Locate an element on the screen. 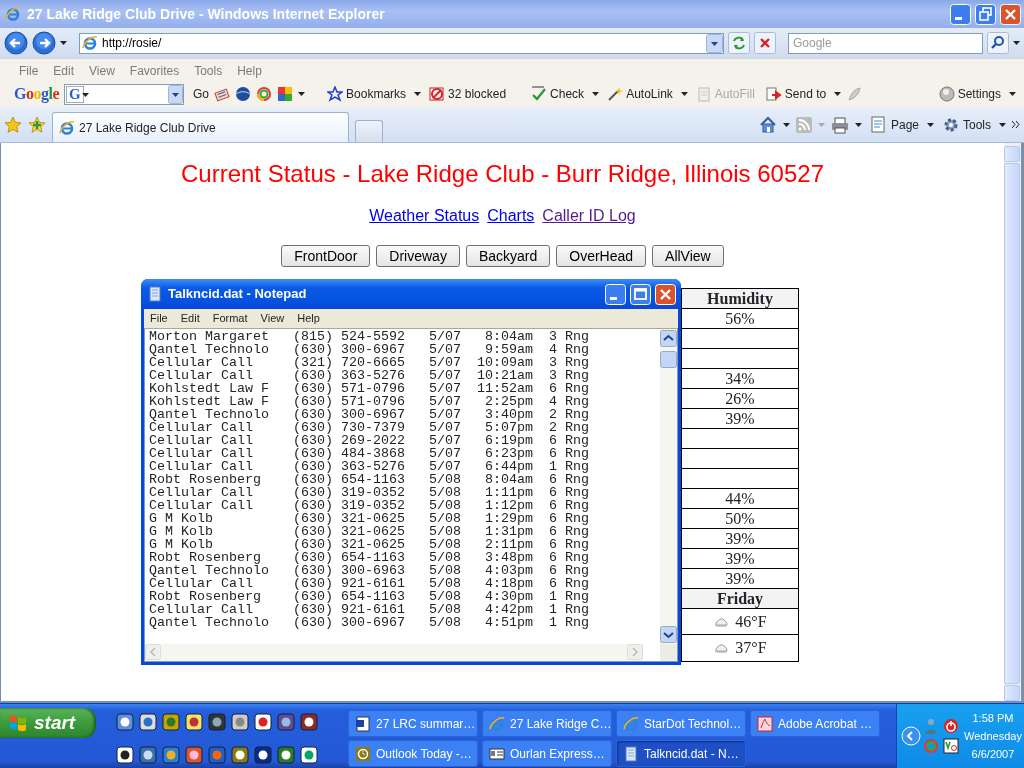  refresh-button is located at coordinates (739, 43).